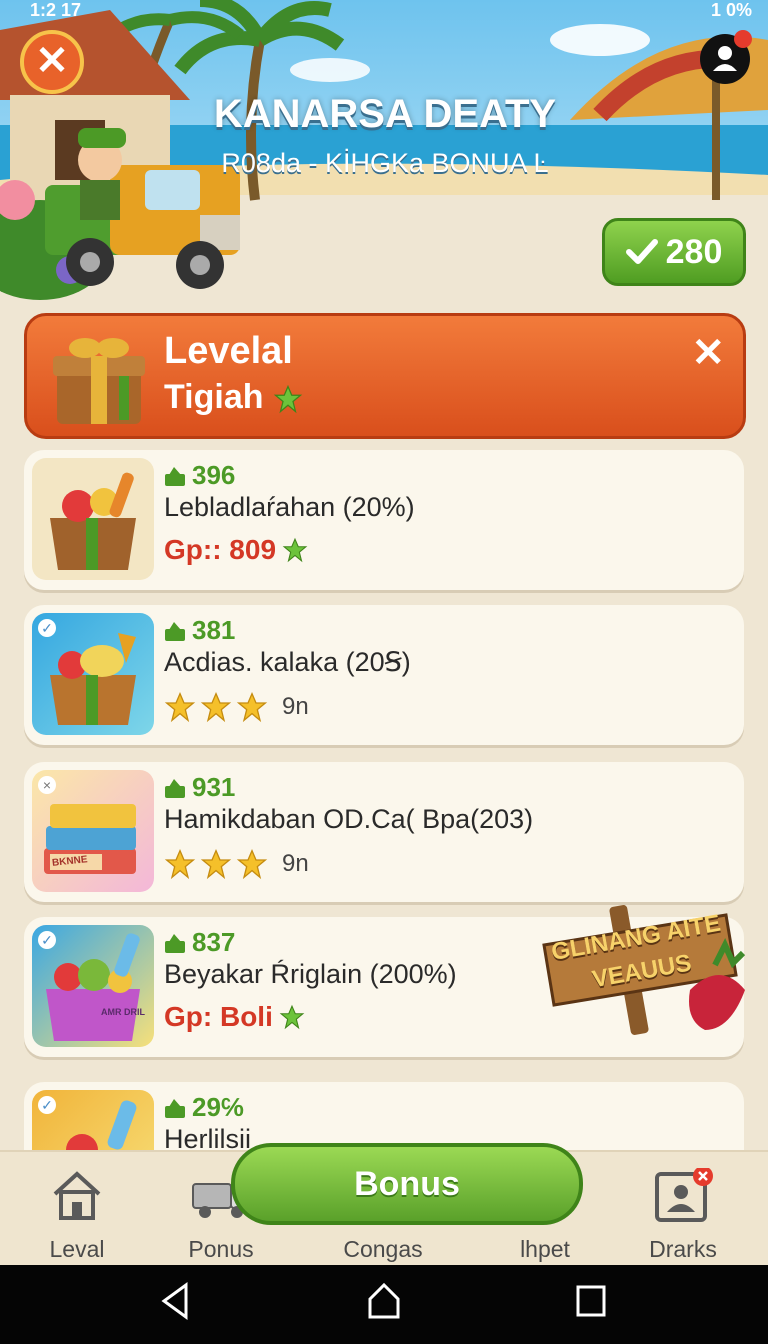 Image resolution: width=768 pixels, height=1344 pixels. I want to click on thumb-label: AMR DRIL, so click(123, 1012).